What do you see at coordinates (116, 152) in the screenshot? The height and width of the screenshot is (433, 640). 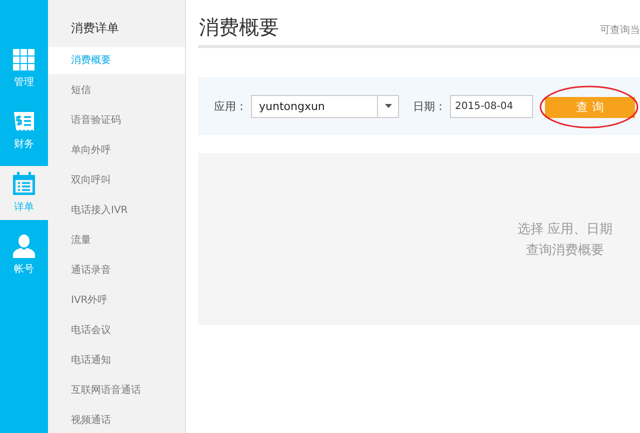 I see `sidebar-item: 单向外呼` at bounding box center [116, 152].